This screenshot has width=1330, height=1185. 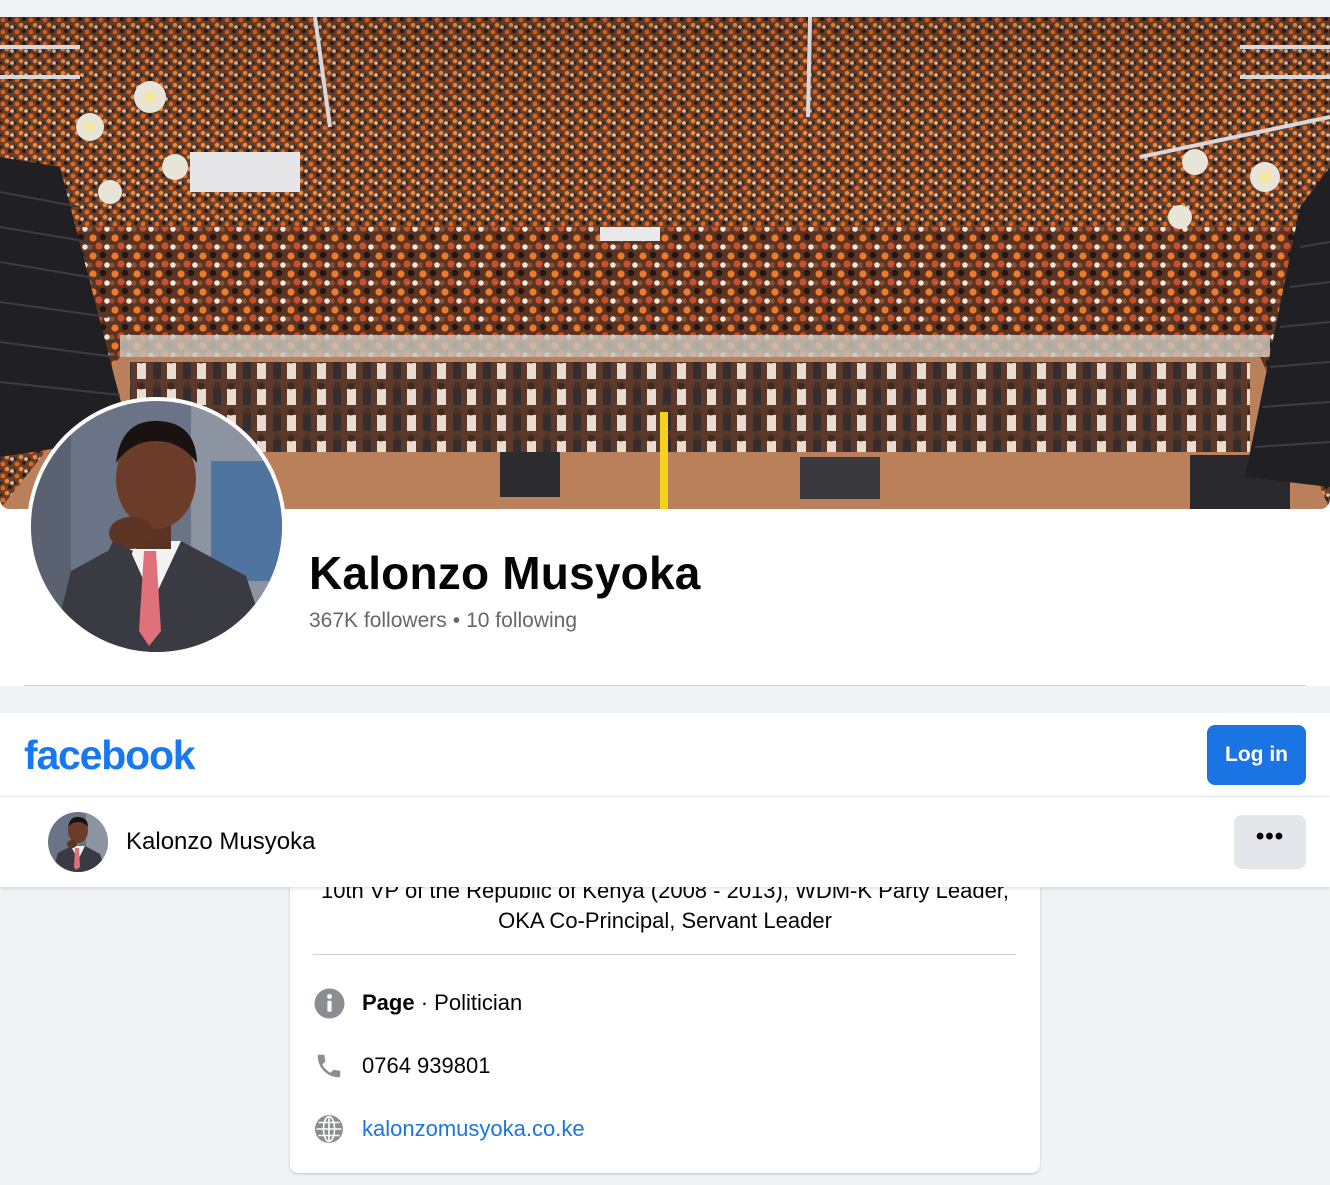 I want to click on category-value: Politician, so click(x=478, y=1002).